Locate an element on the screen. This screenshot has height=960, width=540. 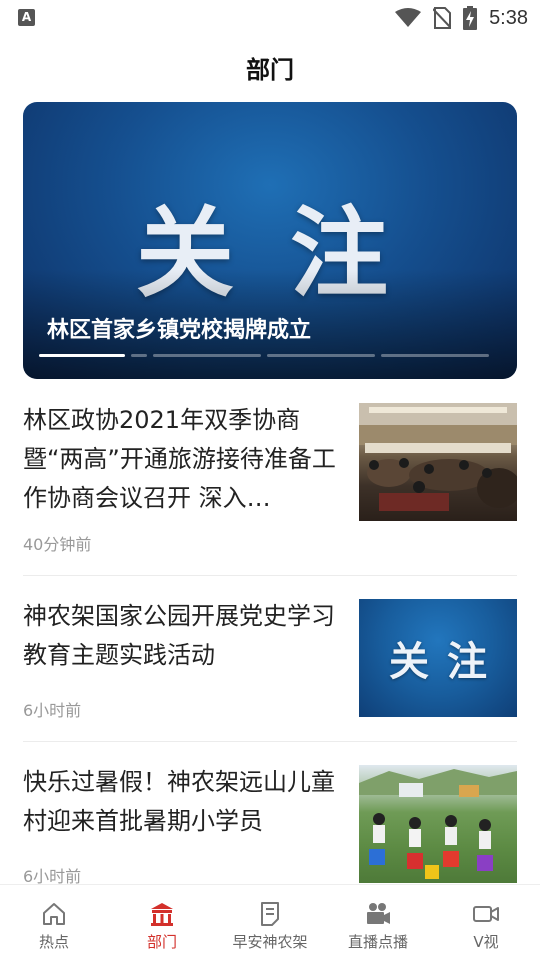
news-thumbnail: 关注 is located at coordinates (438, 658).